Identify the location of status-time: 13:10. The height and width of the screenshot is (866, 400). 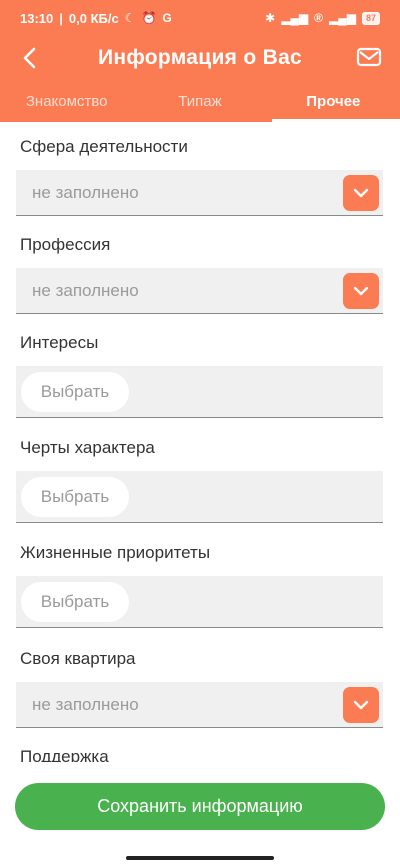
(37, 18).